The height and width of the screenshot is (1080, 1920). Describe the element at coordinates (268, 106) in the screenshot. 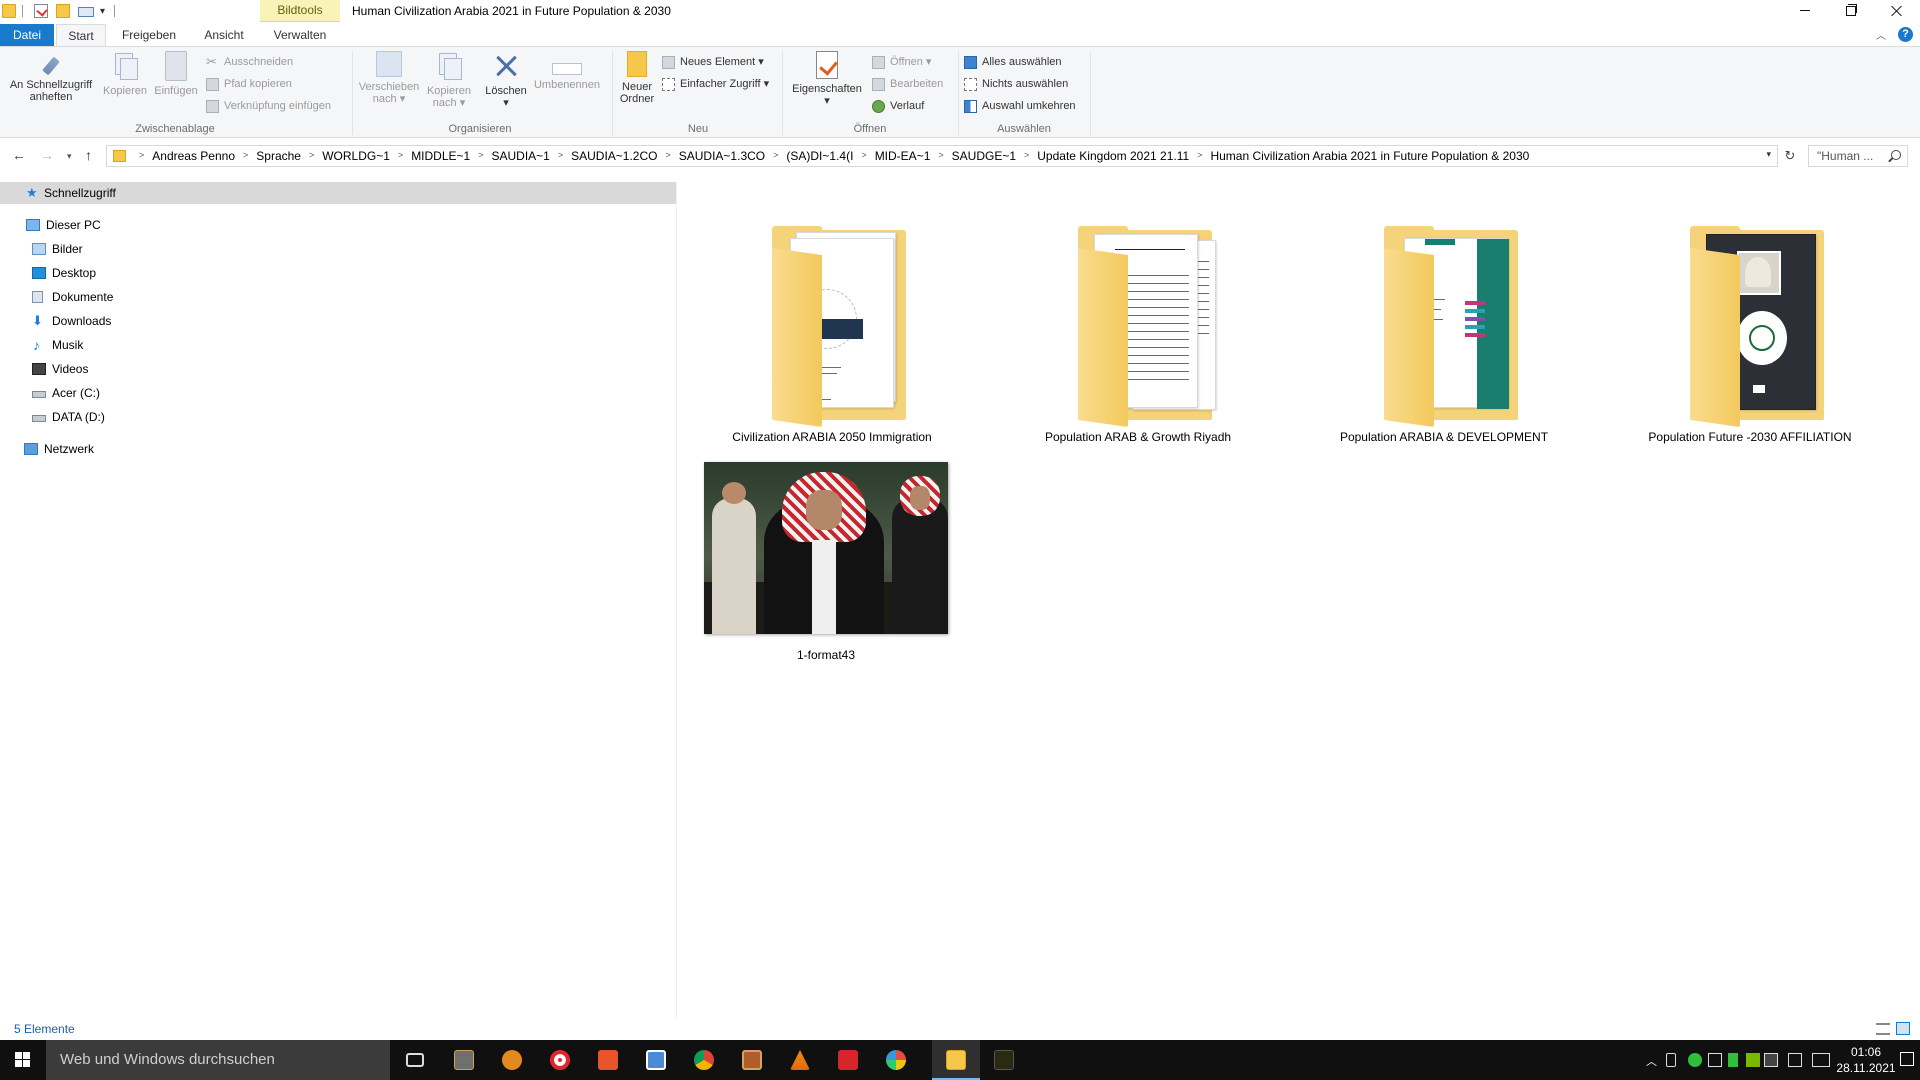

I see `paste-shortcut-button: Verknüpfung einfügen` at that location.